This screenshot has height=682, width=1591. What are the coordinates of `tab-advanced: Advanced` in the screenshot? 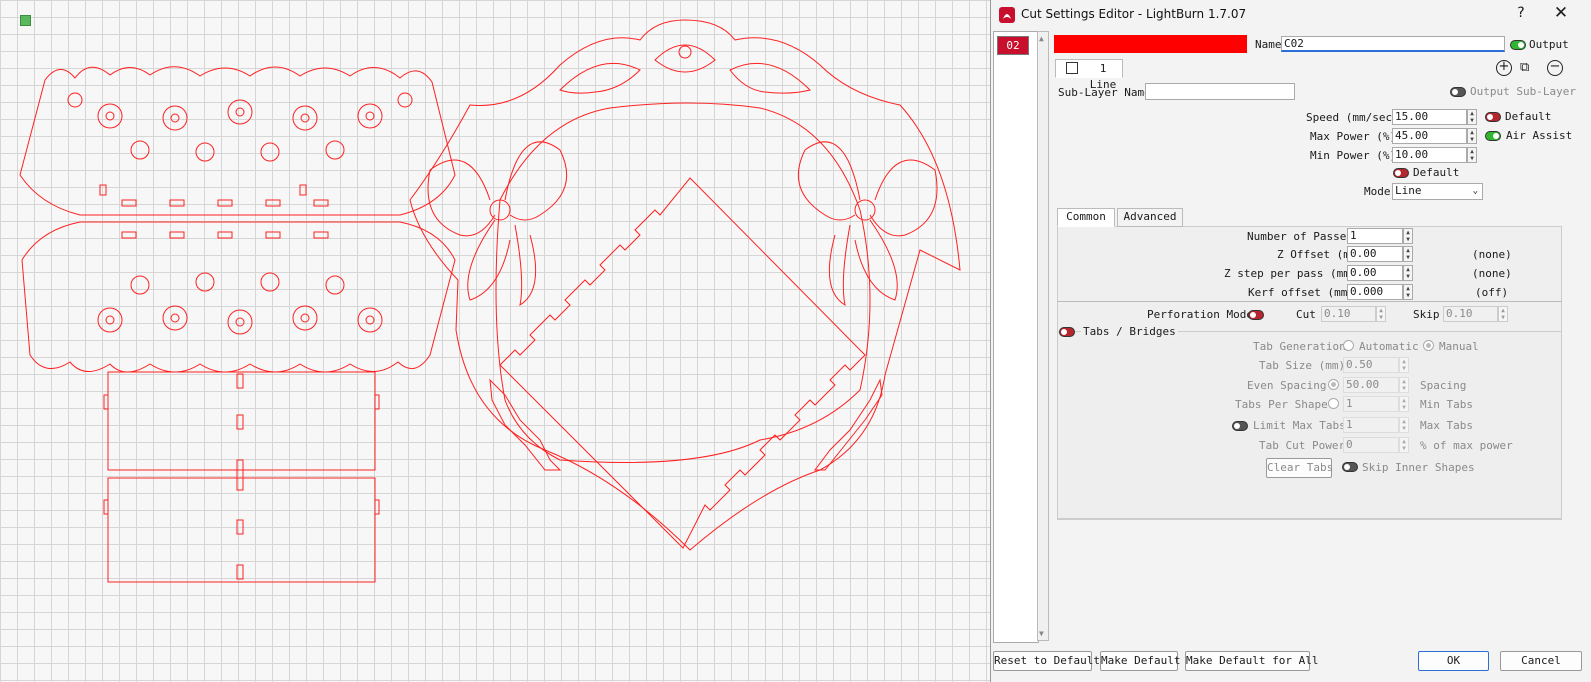 It's located at (1150, 217).